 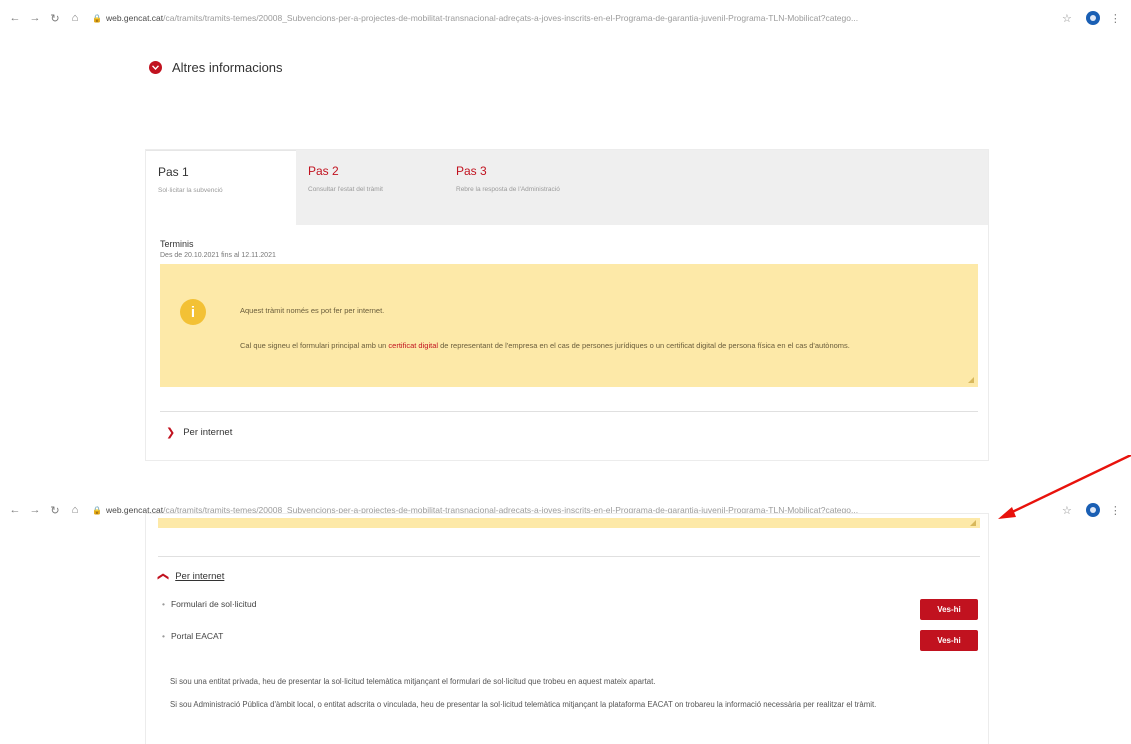 I want to click on altres-informacions-toggle: Altres informacions, so click(x=216, y=67).